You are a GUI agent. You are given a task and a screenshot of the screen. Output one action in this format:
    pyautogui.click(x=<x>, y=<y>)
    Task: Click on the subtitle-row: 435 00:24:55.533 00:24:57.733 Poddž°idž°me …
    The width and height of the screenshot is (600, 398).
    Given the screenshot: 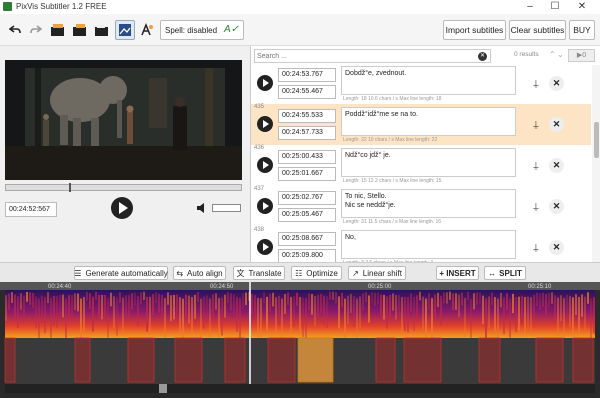 What is the action you would take?
    pyautogui.click(x=421, y=125)
    